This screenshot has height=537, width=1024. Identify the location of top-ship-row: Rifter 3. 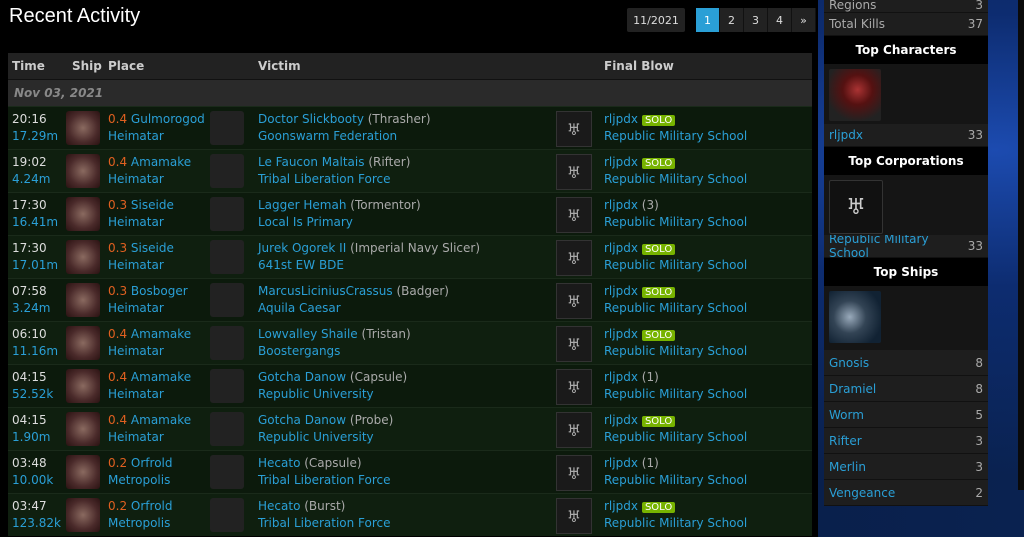
(906, 441).